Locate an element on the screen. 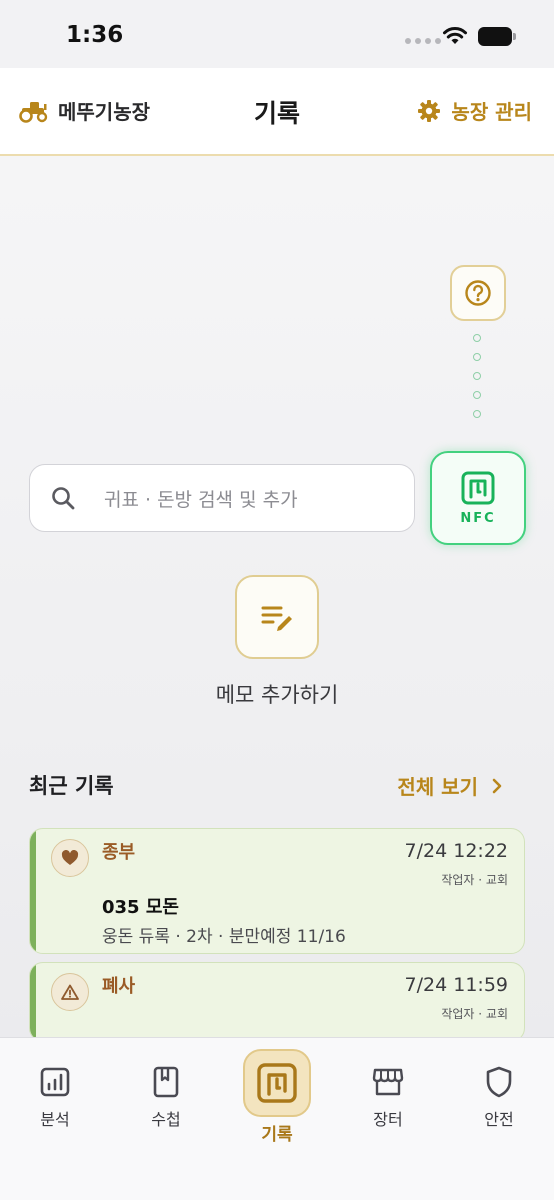  tab-notebook: 수첩 is located at coordinates (166, 1084).